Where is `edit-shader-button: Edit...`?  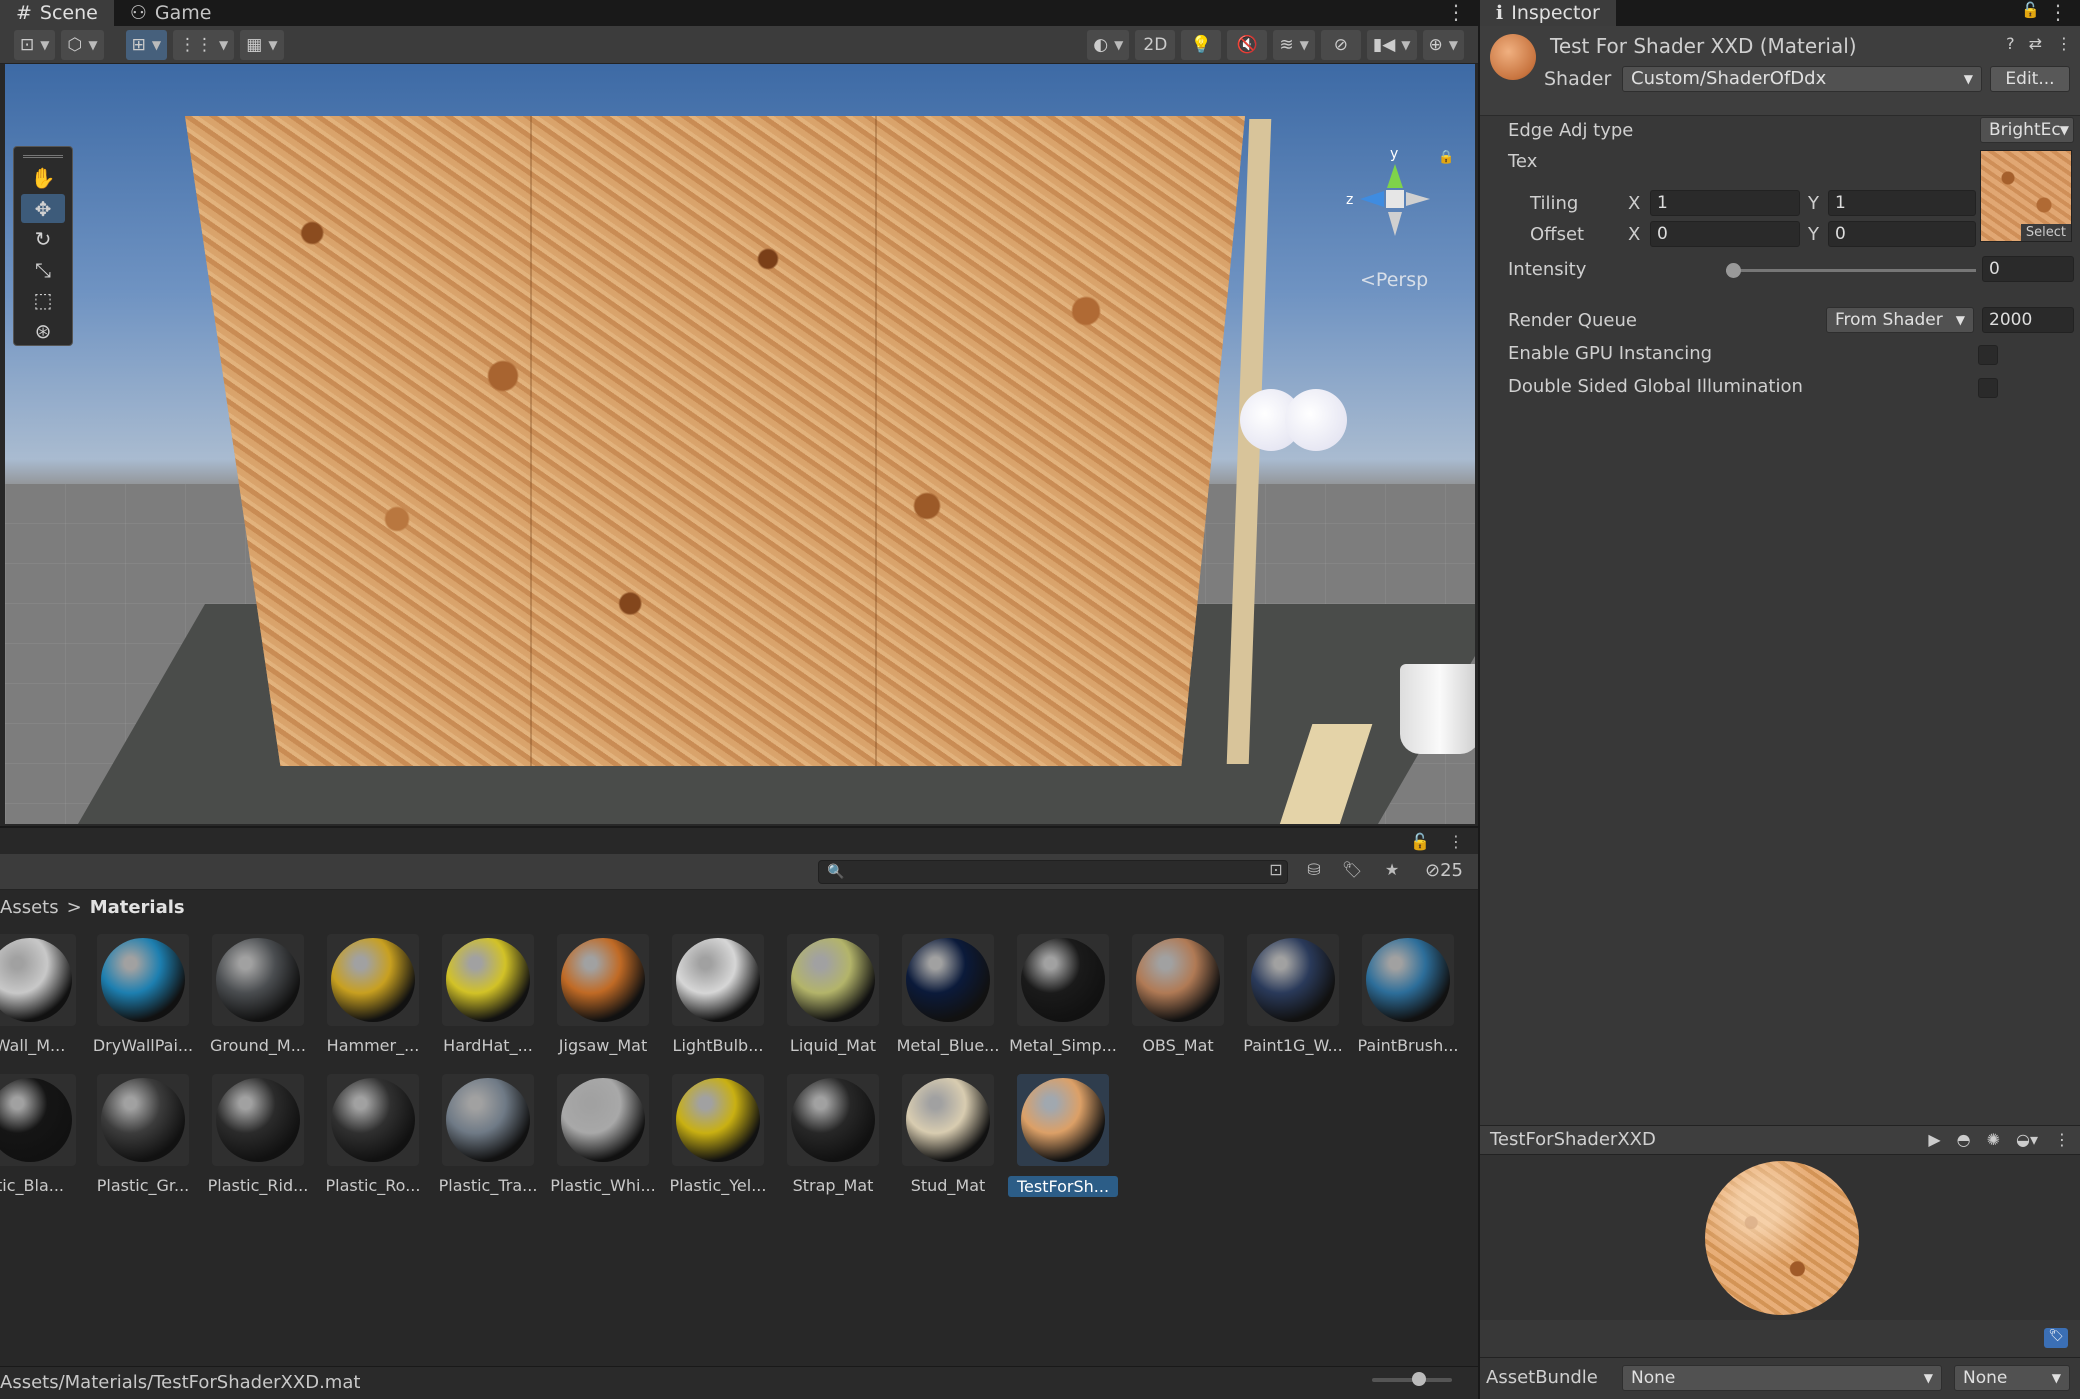
edit-shader-button: Edit... is located at coordinates (2030, 79).